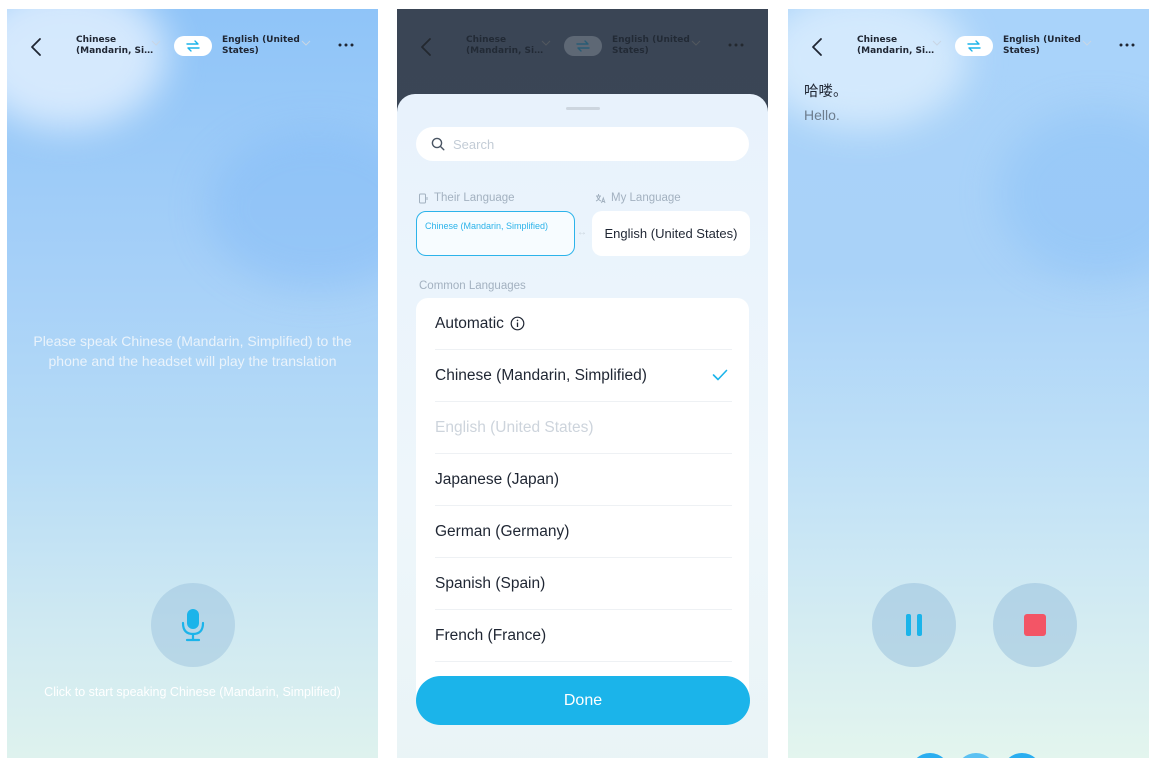 The height and width of the screenshot is (758, 1149). I want to click on list-item-label: Japanese (Japan), so click(497, 479).